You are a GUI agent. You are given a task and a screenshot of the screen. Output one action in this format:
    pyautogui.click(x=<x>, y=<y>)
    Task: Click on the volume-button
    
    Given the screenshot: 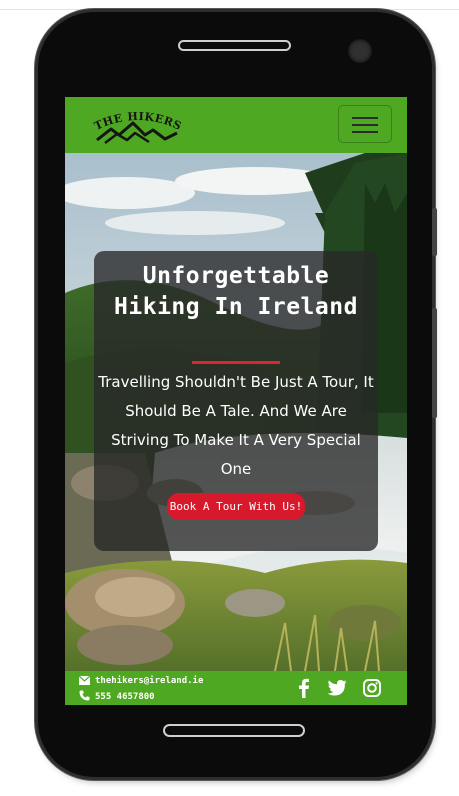 What is the action you would take?
    pyautogui.click(x=434, y=232)
    